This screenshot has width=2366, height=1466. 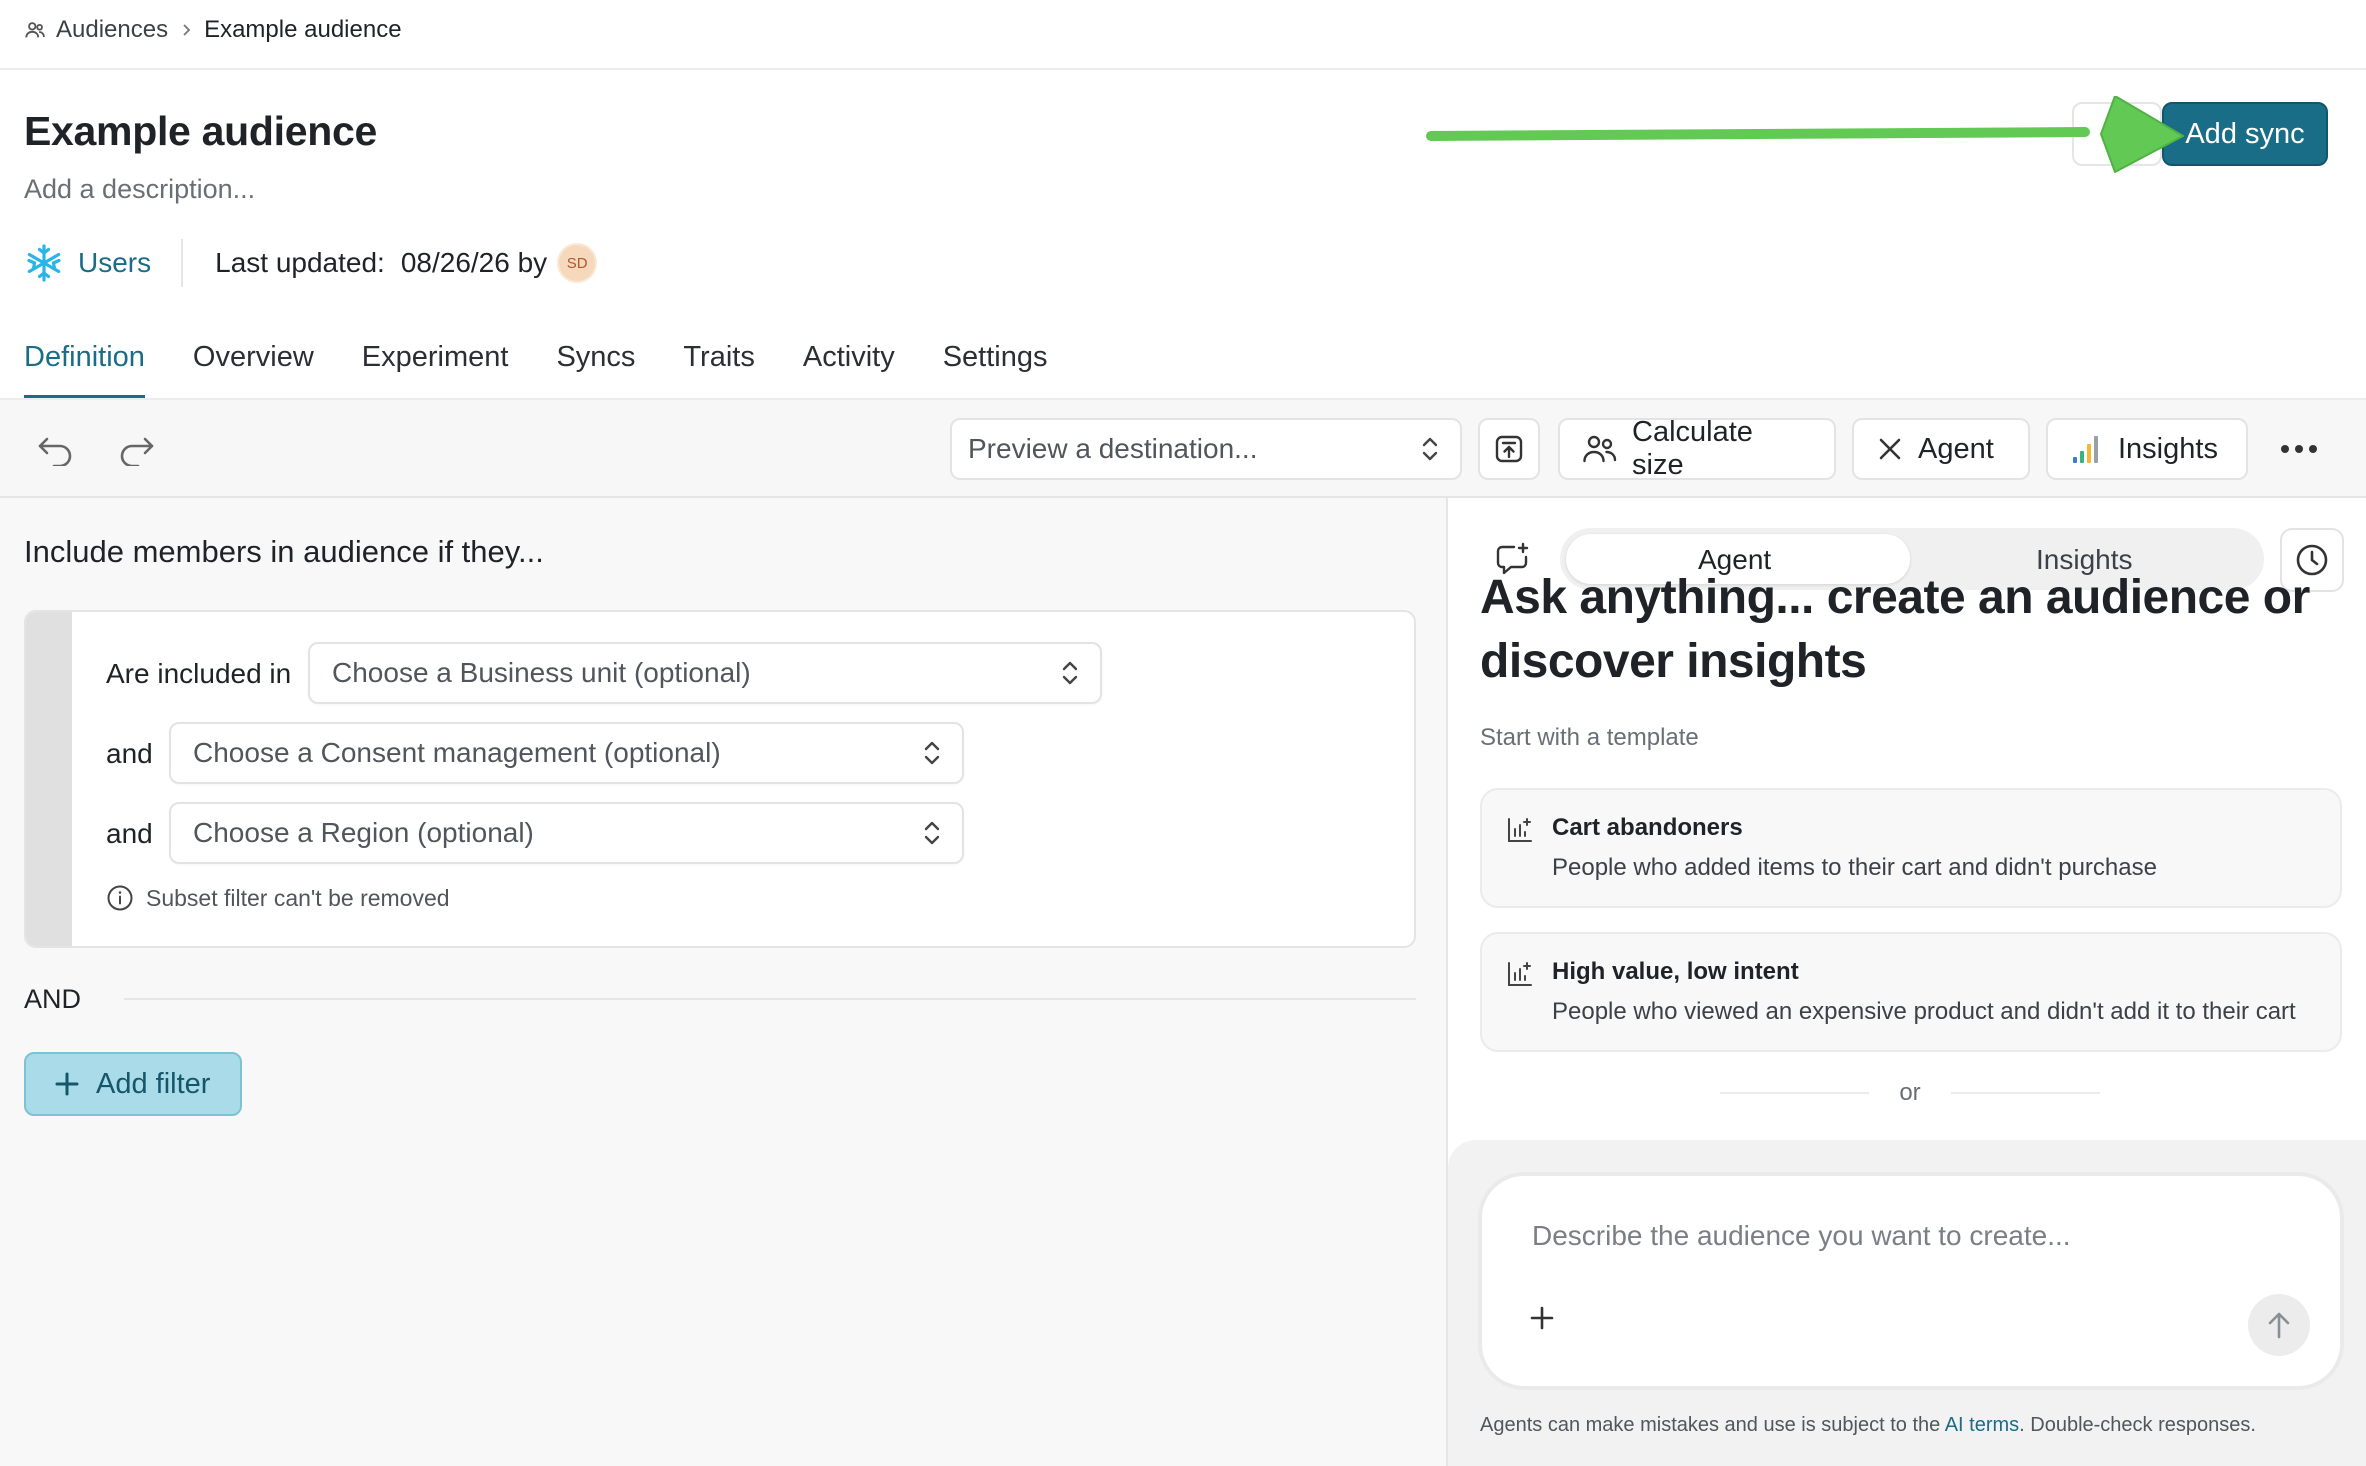 What do you see at coordinates (1982, 1425) in the screenshot?
I see `ai-terms-link: AI terms` at bounding box center [1982, 1425].